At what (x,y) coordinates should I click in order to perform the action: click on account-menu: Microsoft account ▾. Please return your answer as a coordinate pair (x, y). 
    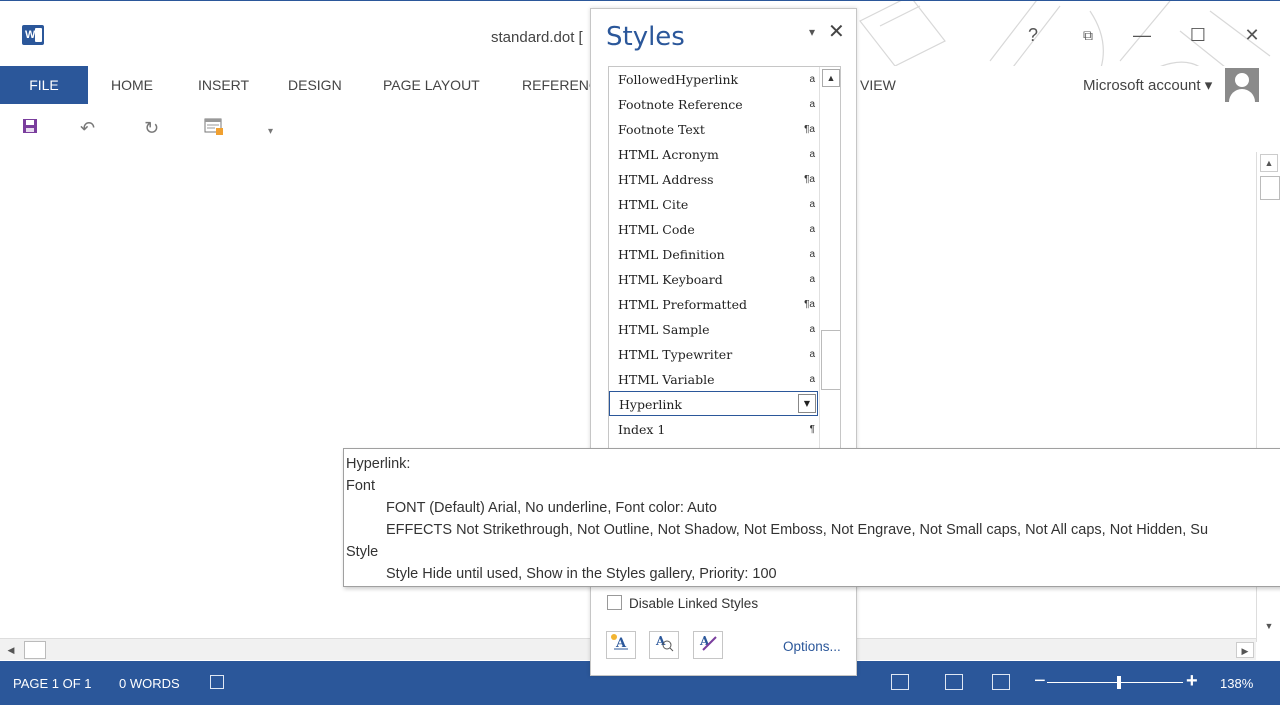
    Looking at the image, I should click on (1147, 85).